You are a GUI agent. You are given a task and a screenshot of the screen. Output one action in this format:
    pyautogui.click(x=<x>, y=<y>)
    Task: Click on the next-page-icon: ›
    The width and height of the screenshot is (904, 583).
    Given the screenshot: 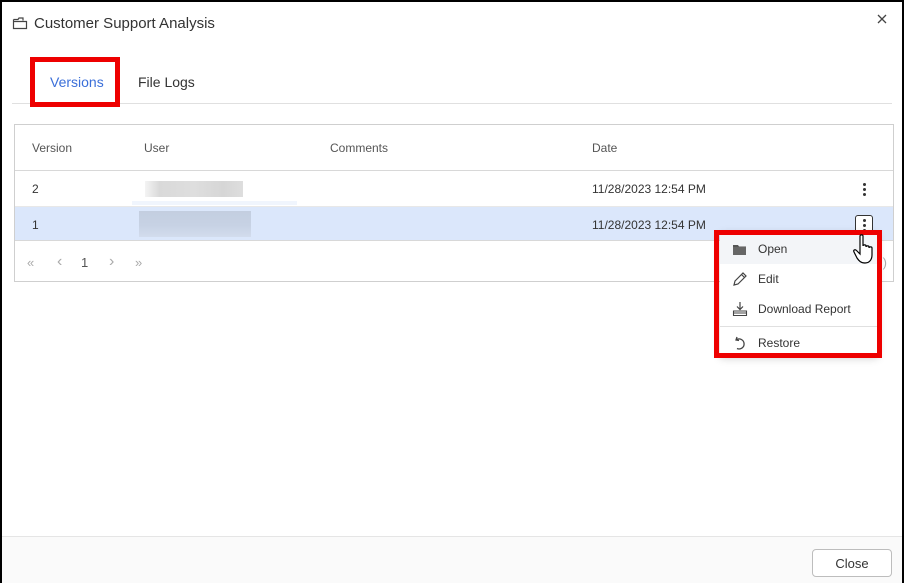 What is the action you would take?
    pyautogui.click(x=111, y=262)
    